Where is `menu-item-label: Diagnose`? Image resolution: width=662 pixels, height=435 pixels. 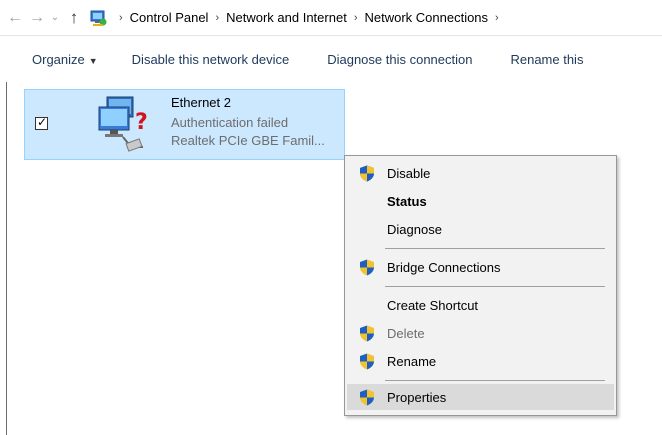
menu-item-label: Diagnose is located at coordinates (414, 229).